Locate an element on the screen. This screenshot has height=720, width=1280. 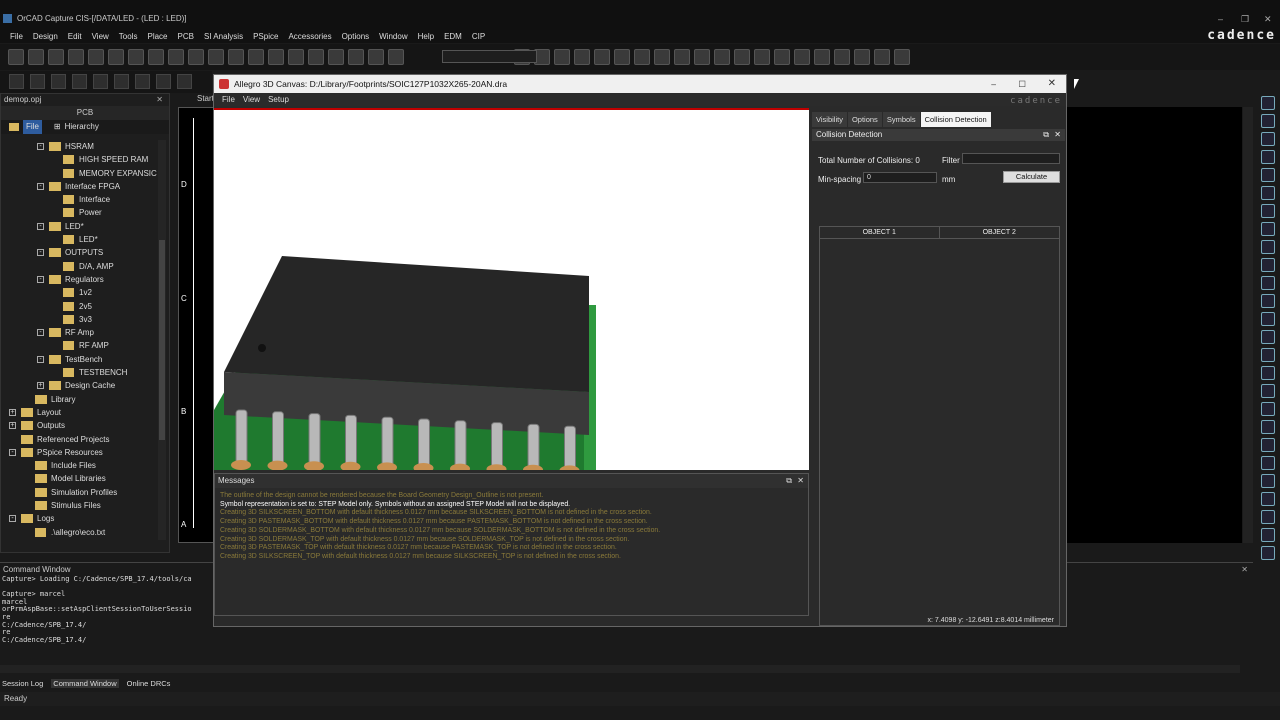
allegro-menu-view: View is located at coordinates (251, 99).